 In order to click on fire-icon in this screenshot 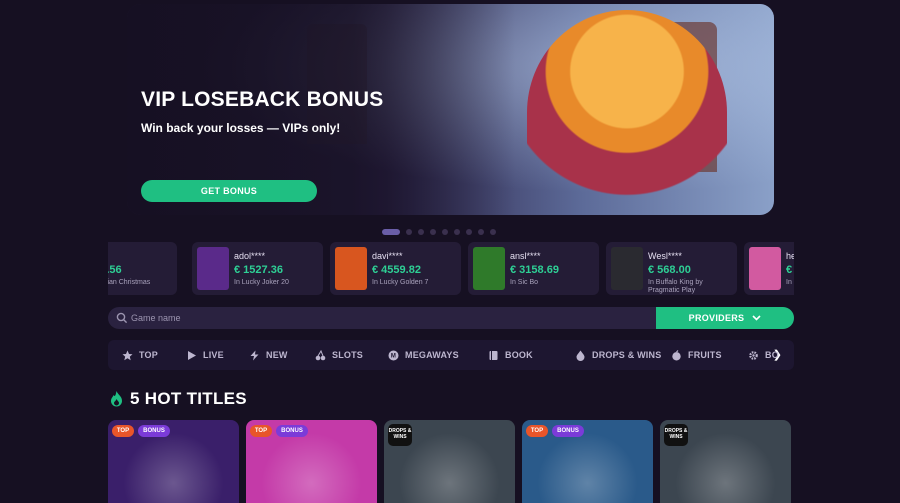, I will do `click(116, 399)`.